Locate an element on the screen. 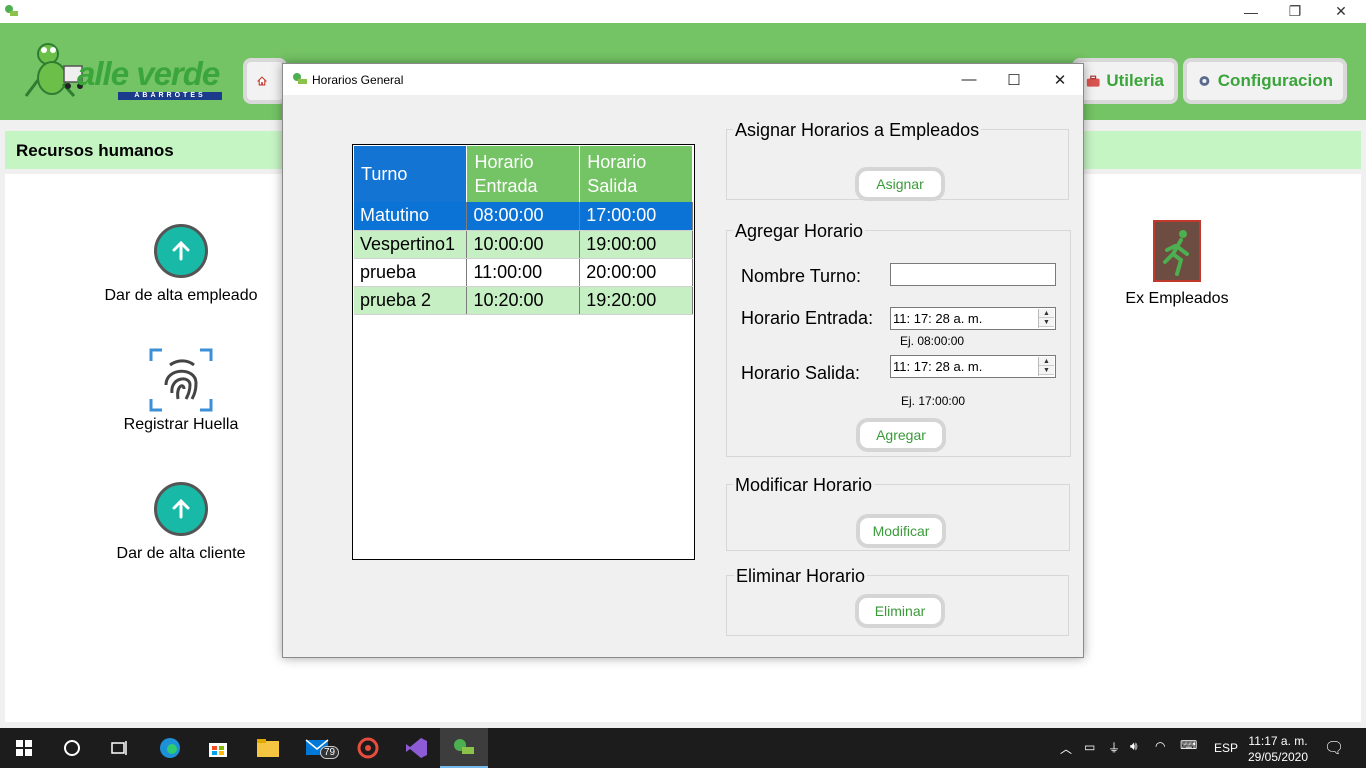  table-row: Matutino 08:00:00 17:00:00 is located at coordinates (523, 216).